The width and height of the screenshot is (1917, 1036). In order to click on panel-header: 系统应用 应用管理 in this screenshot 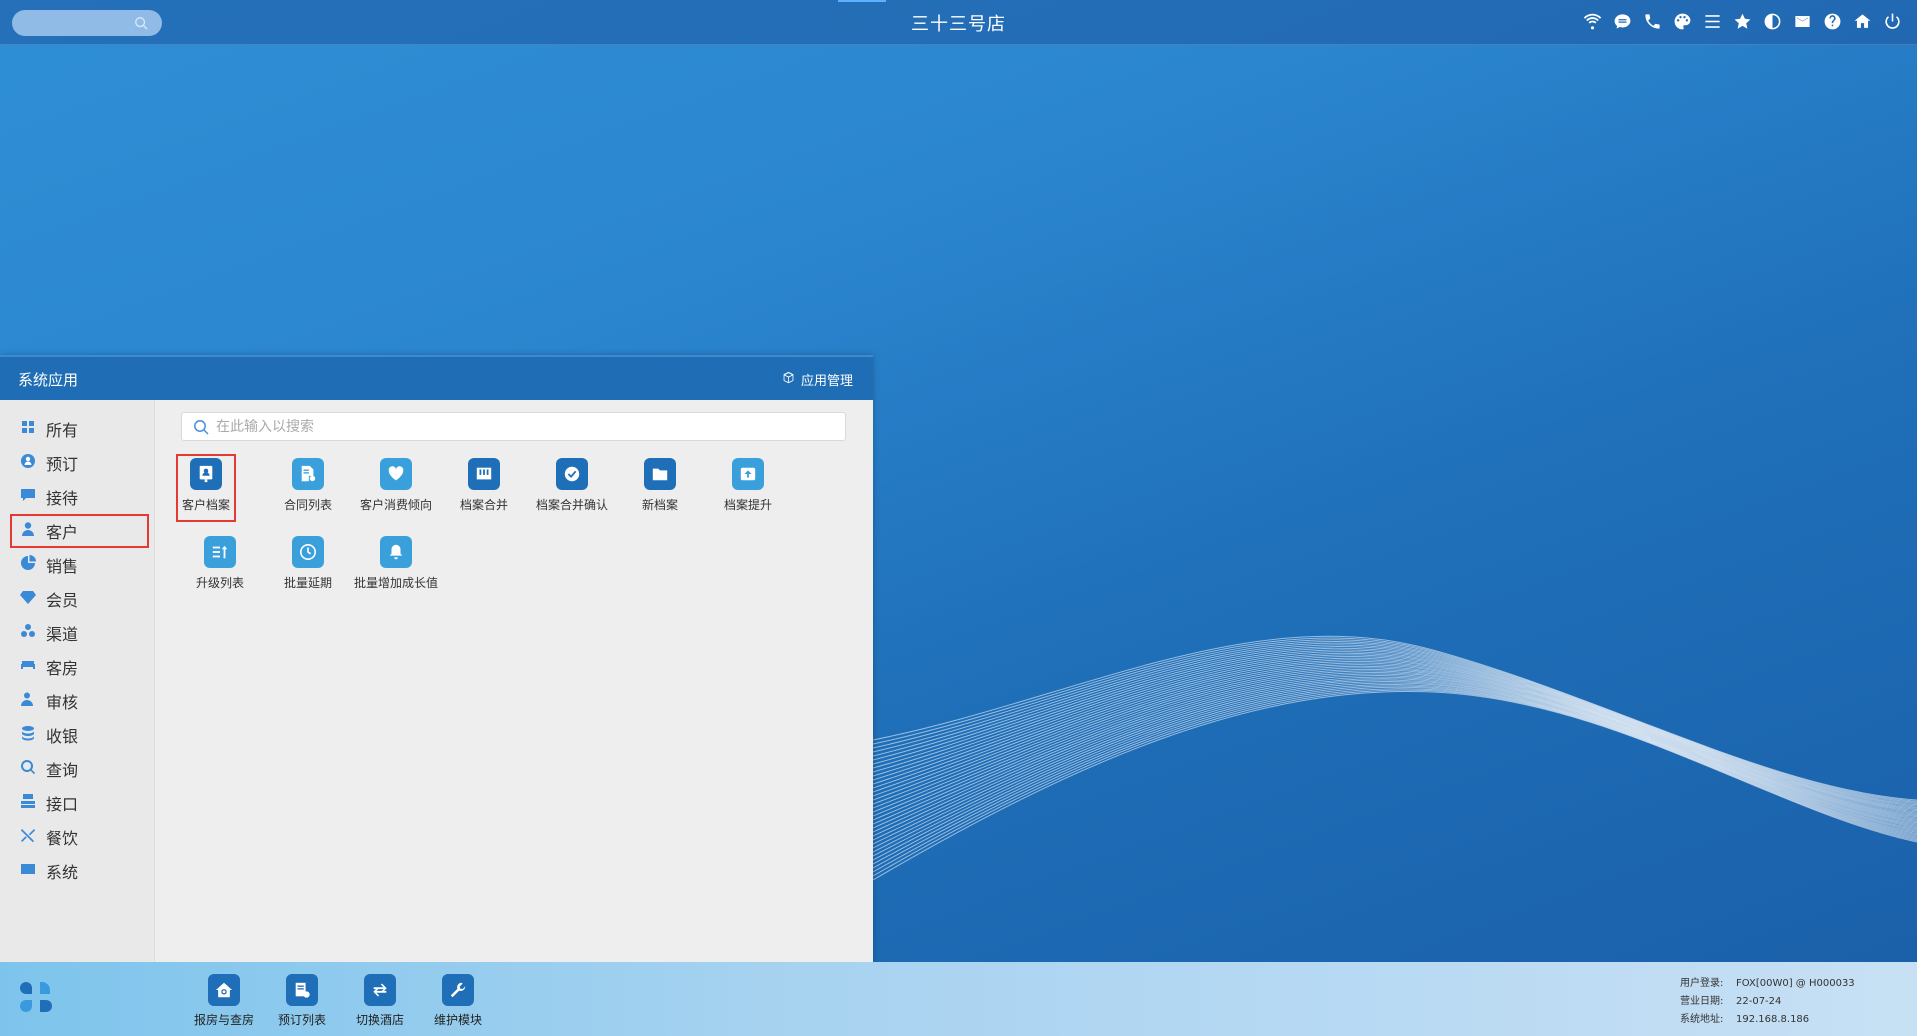, I will do `click(436, 377)`.